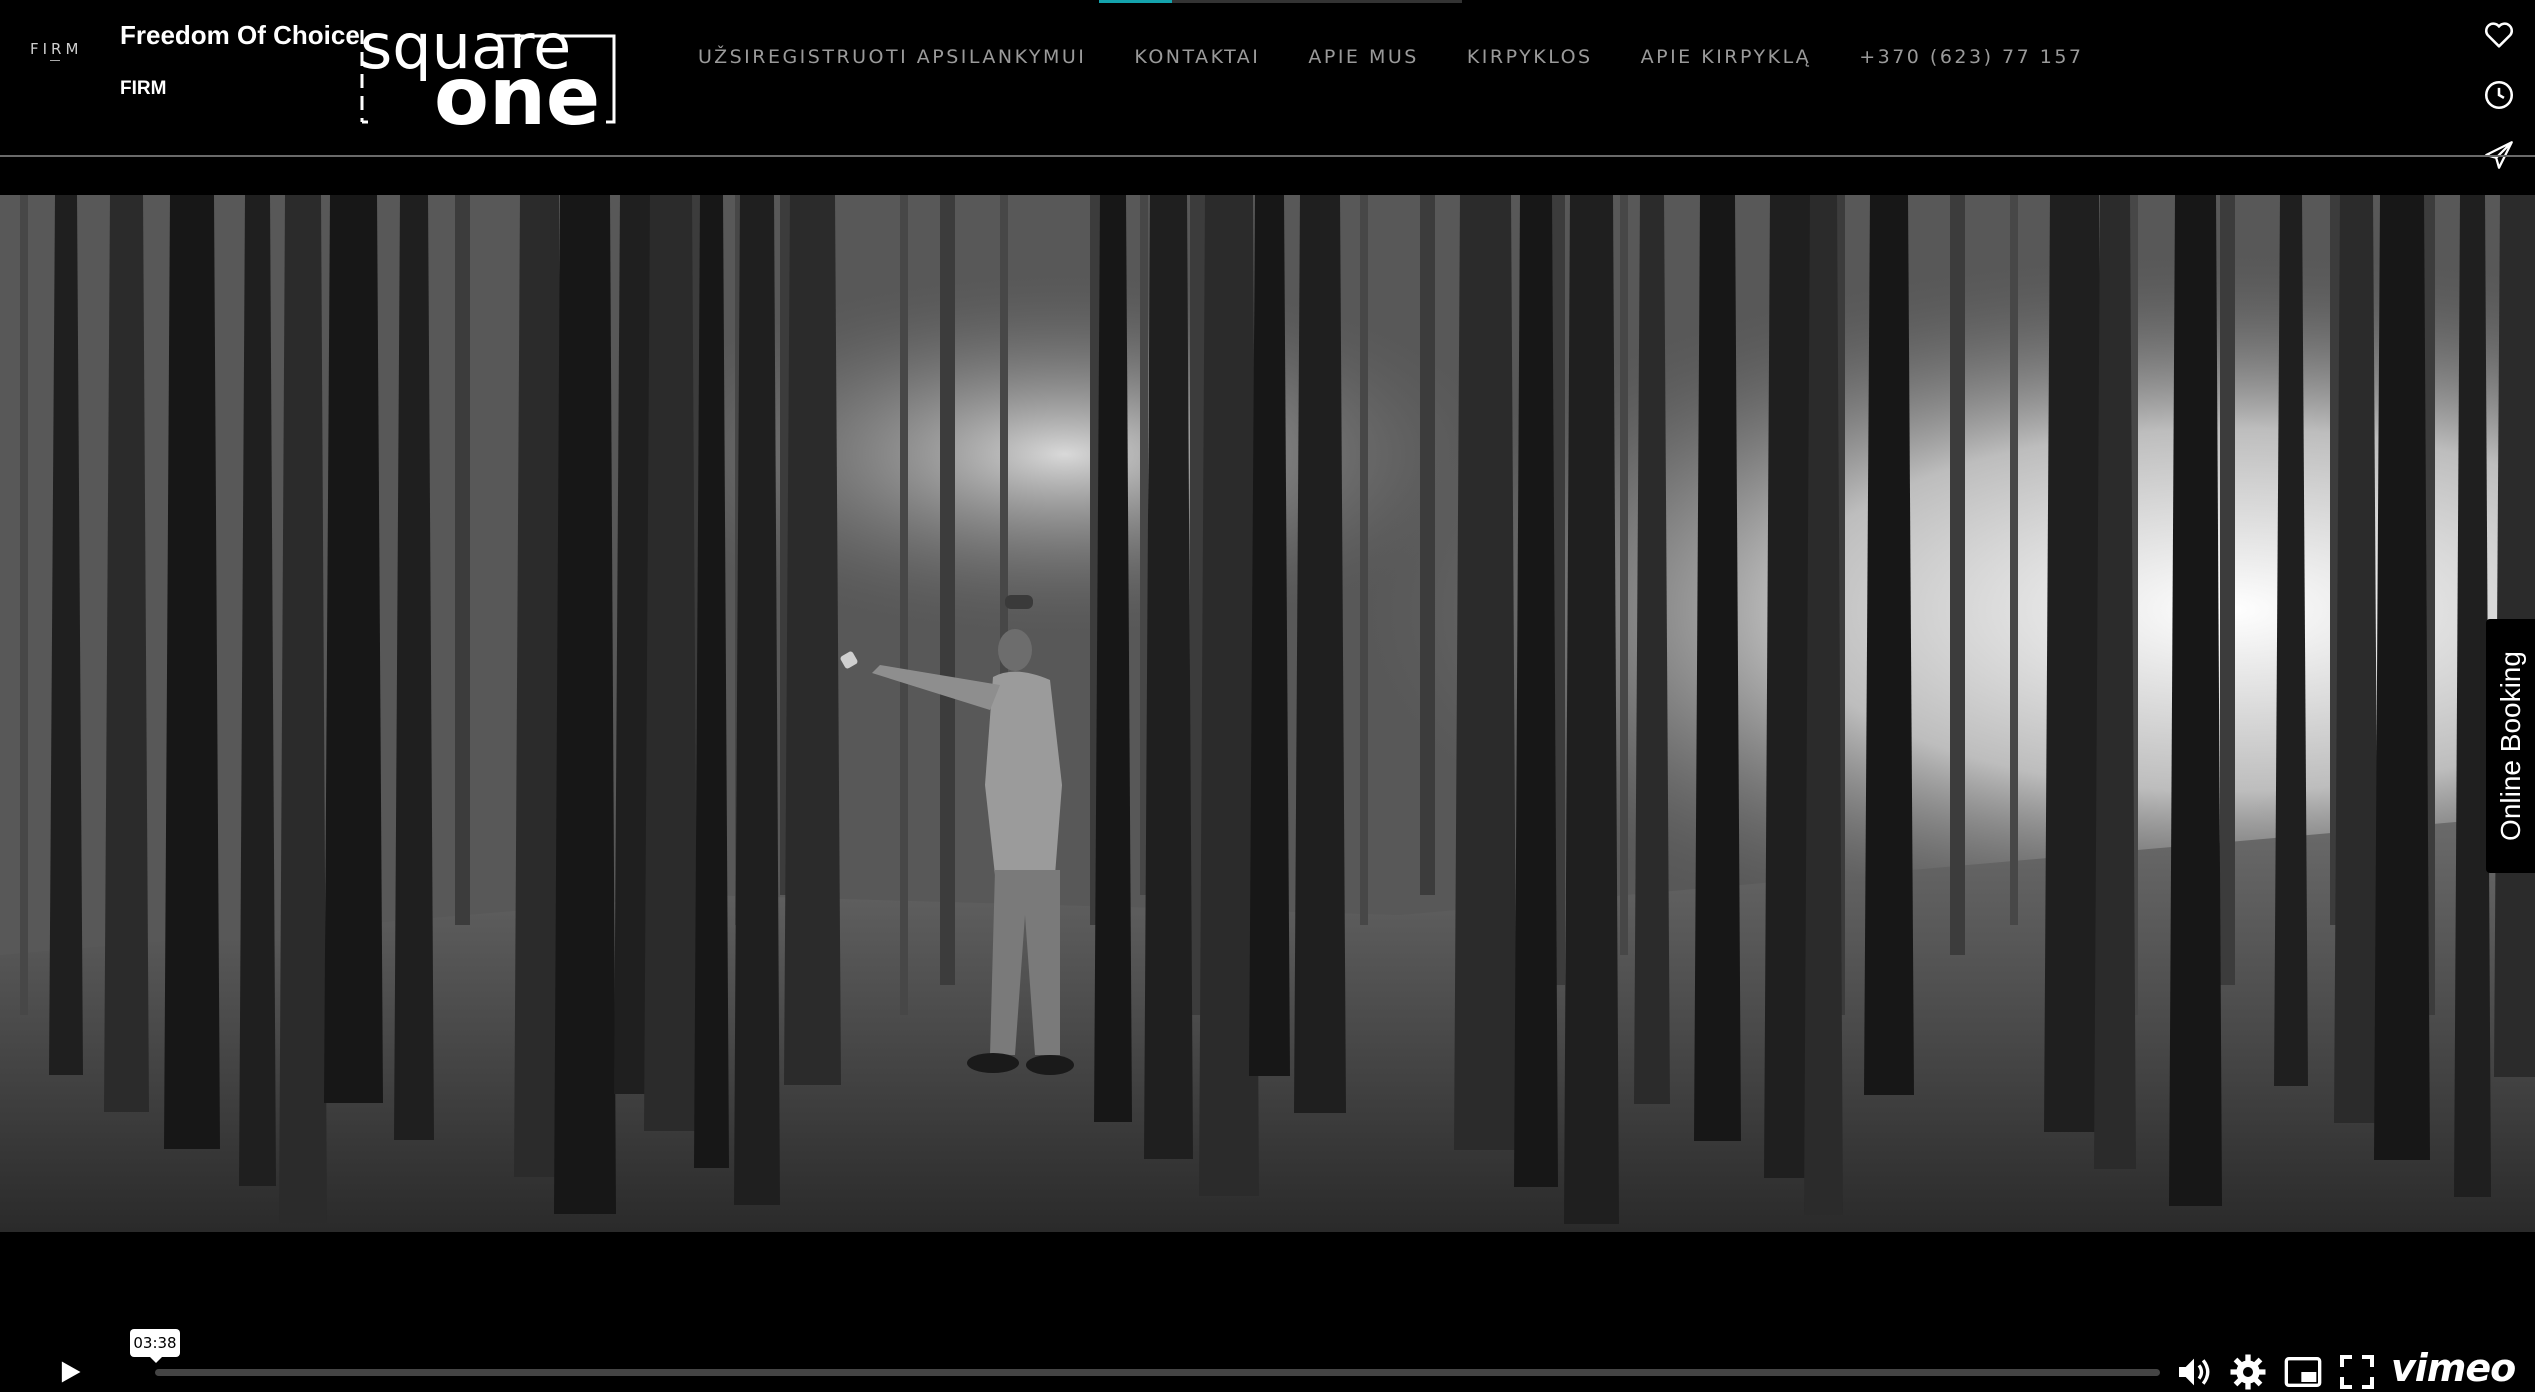 The height and width of the screenshot is (1392, 2535). What do you see at coordinates (1726, 61) in the screenshot?
I see `nav-about-barbershop: APIE KIRPYKLĄ` at bounding box center [1726, 61].